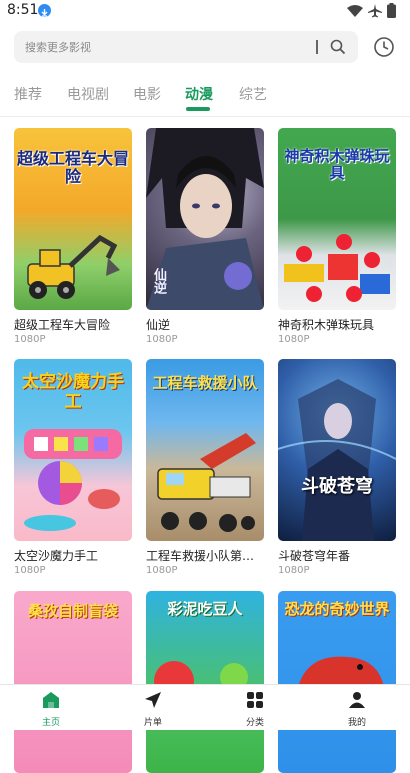 The image size is (410, 773). What do you see at coordinates (341, 671) in the screenshot?
I see `dinosaur-art` at bounding box center [341, 671].